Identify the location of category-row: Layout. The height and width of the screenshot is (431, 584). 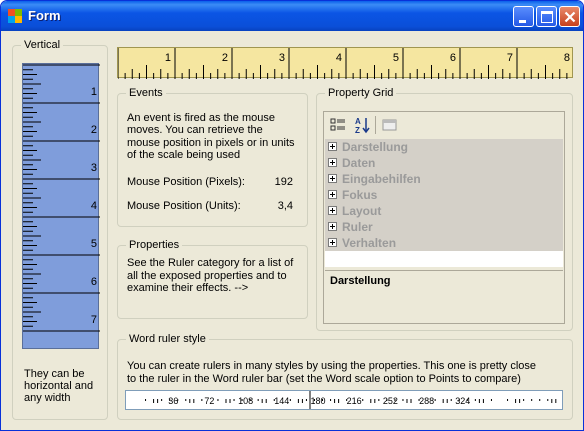
(444, 211).